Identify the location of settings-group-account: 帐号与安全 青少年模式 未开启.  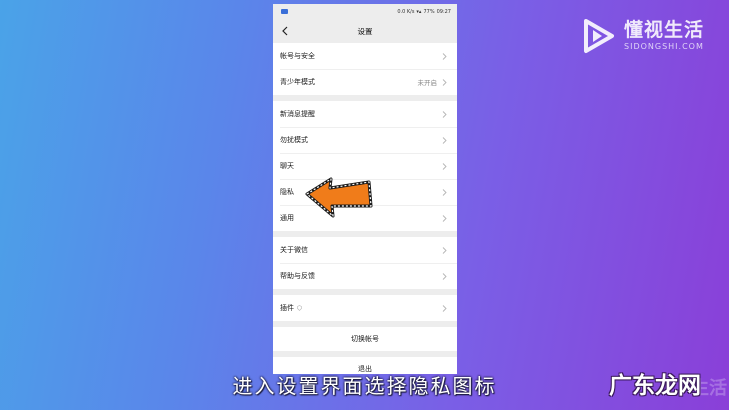
(365, 69).